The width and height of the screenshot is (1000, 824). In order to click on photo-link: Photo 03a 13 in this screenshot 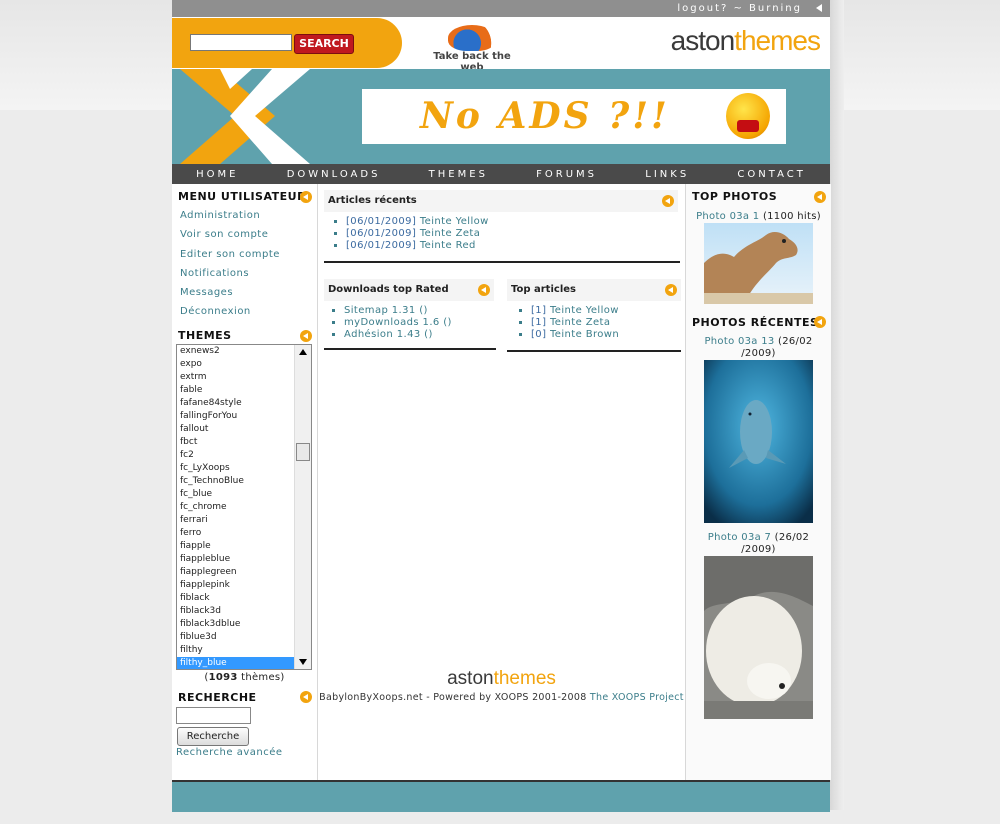, I will do `click(739, 341)`.